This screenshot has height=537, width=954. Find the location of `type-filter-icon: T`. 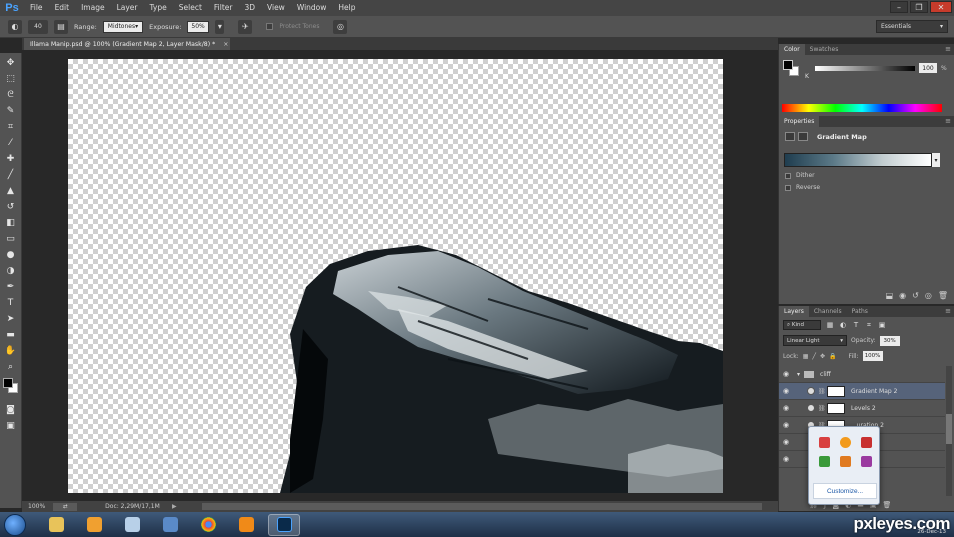

type-filter-icon: T is located at coordinates (856, 325).